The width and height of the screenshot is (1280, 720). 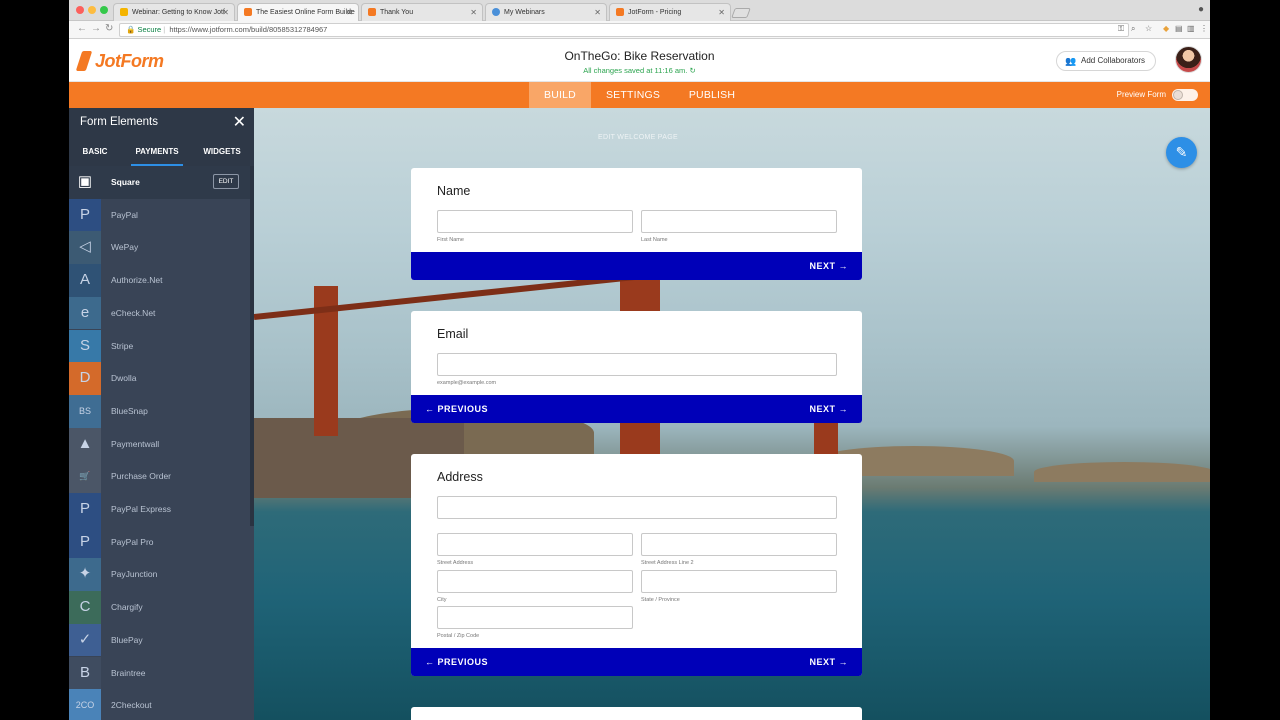 I want to click on profile-icon: ●, so click(x=1201, y=9).